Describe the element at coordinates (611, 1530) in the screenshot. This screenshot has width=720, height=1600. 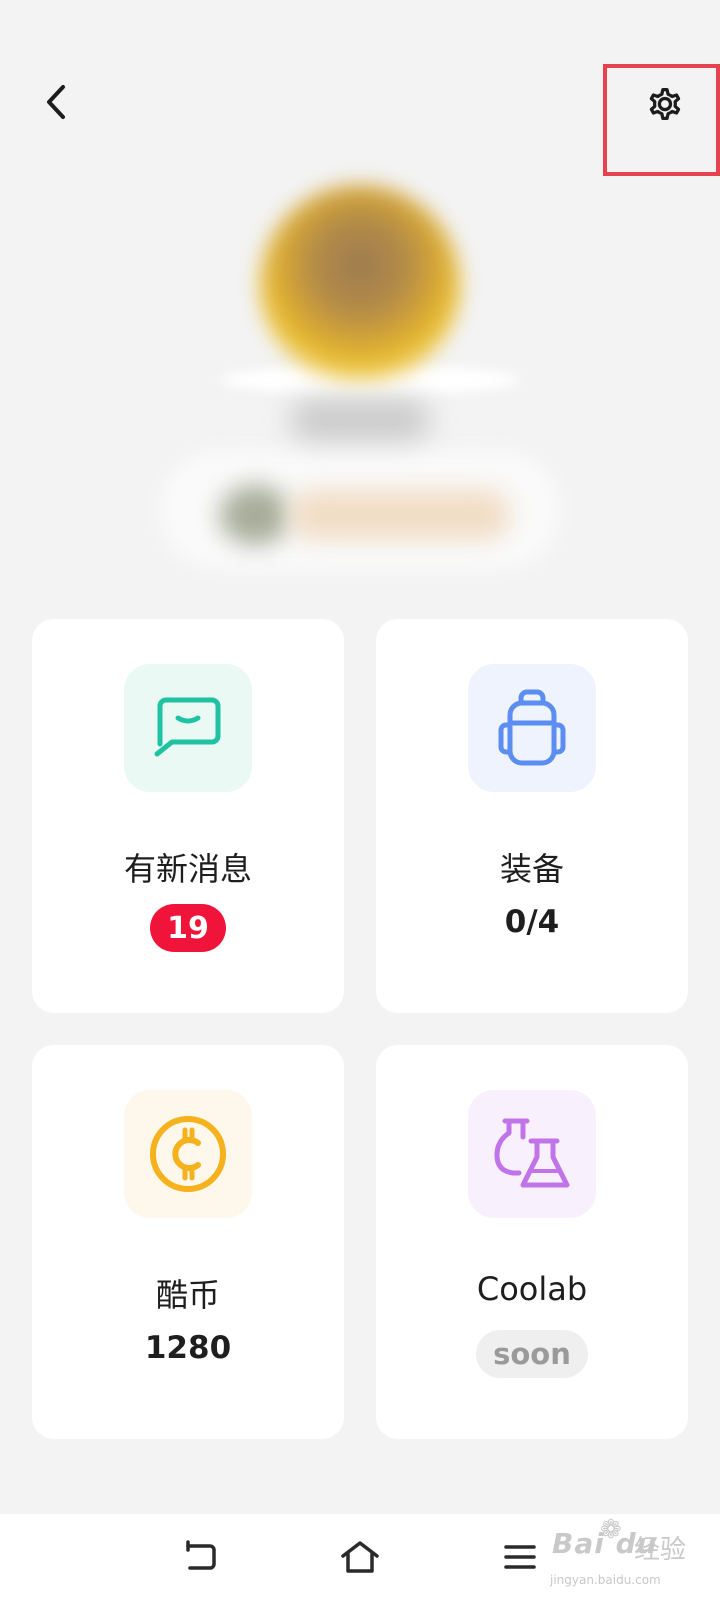
I see `paw-icon: ❁` at that location.